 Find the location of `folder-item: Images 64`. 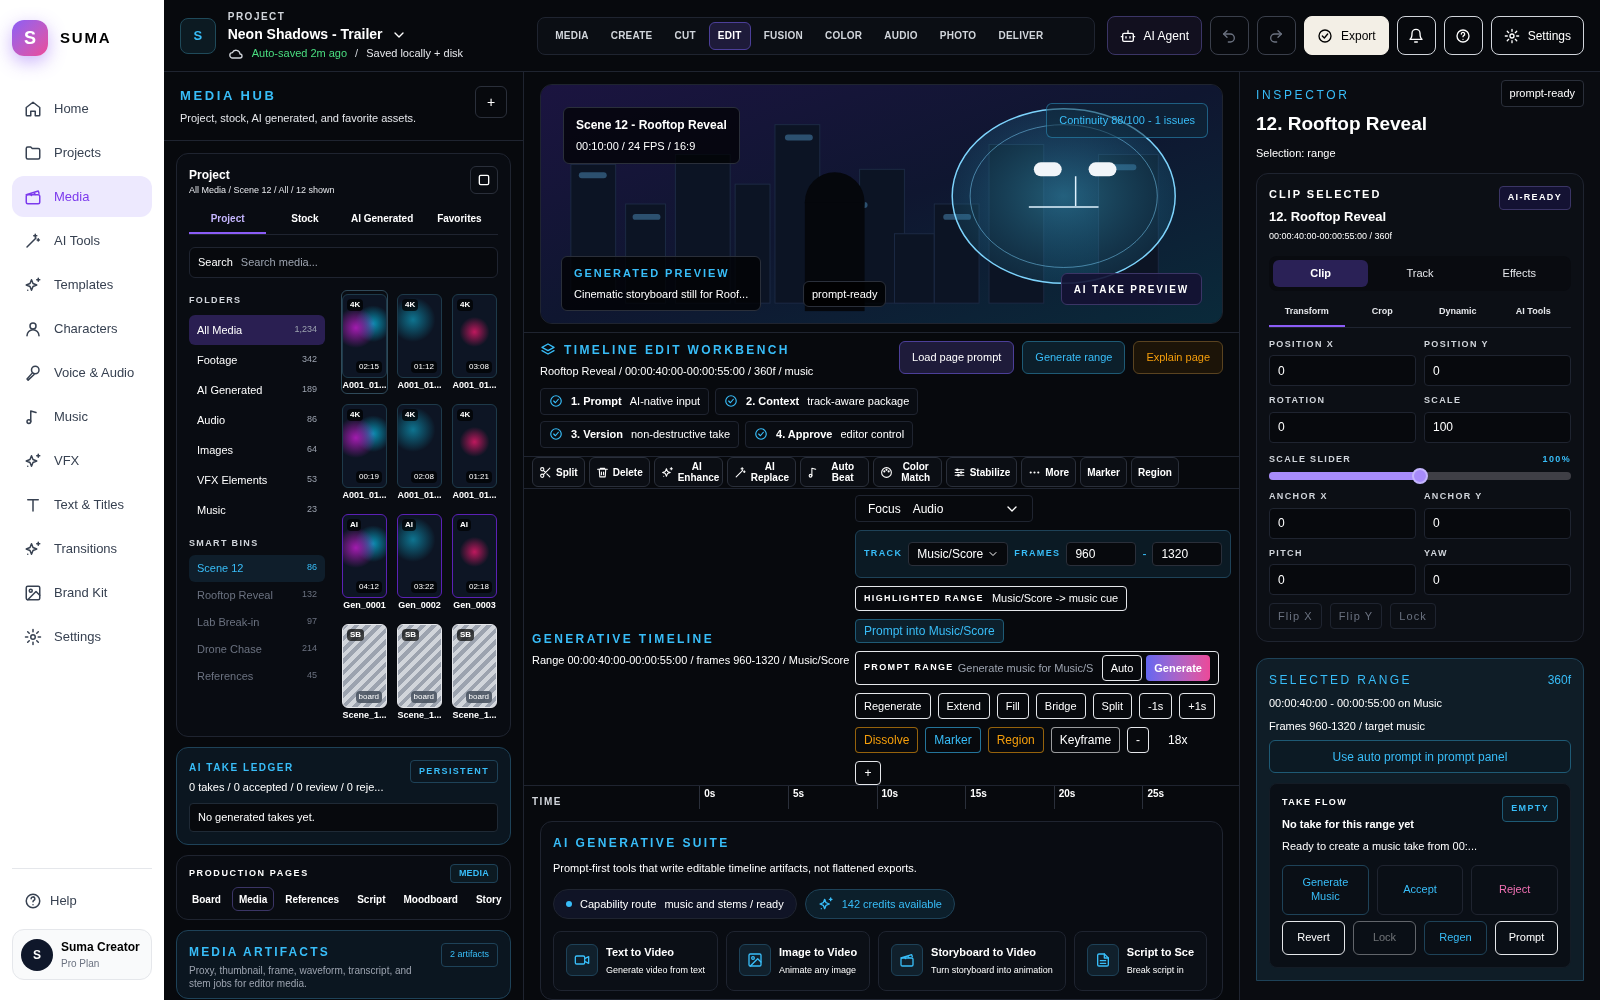

folder-item: Images 64 is located at coordinates (257, 450).